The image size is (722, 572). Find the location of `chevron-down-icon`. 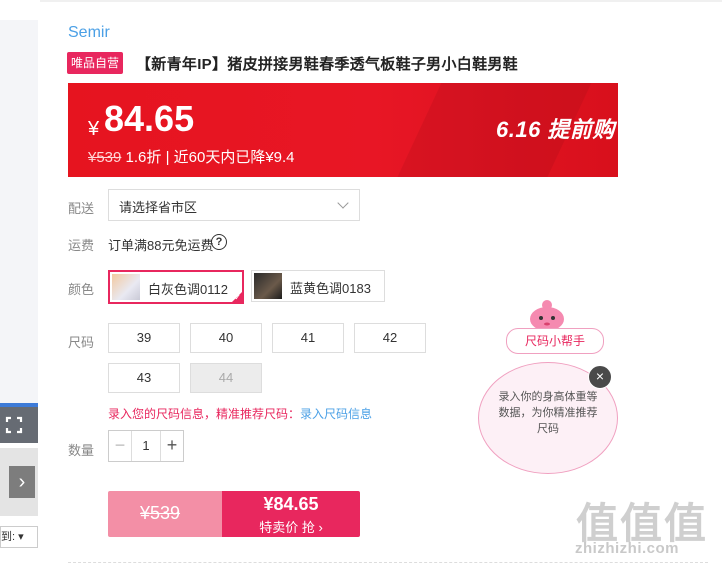

chevron-down-icon is located at coordinates (343, 203).